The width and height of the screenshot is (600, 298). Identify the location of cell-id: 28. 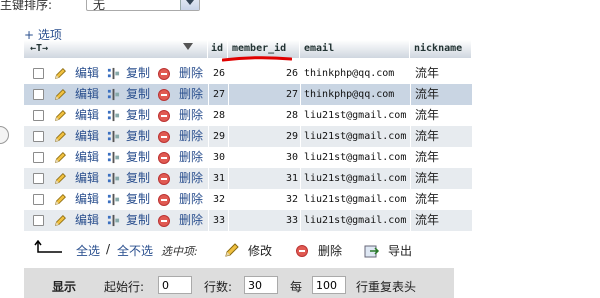
(219, 115).